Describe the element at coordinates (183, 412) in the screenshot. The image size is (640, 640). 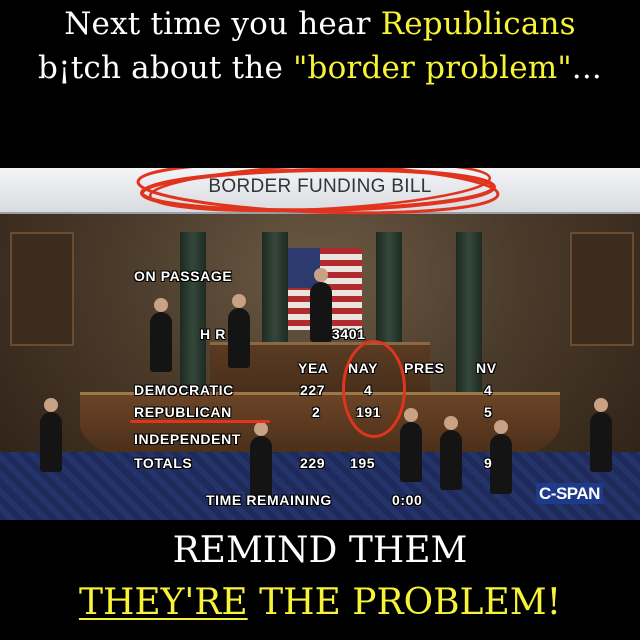
I see `row-label-republican: REPUBLICAN` at that location.